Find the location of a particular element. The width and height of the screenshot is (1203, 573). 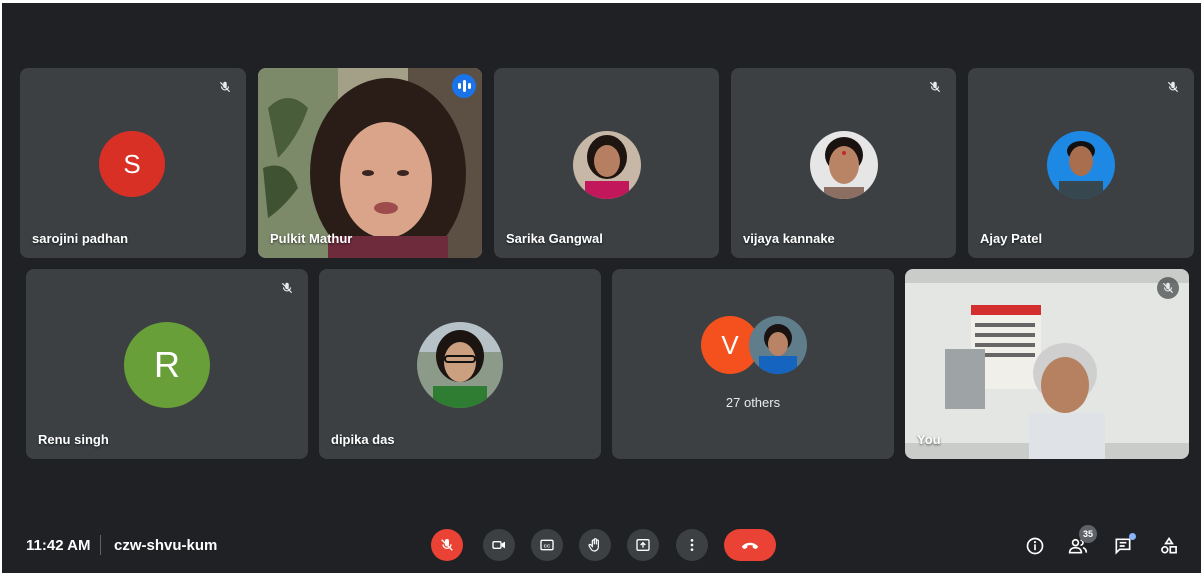

meeting-details-button is located at coordinates (1035, 546).